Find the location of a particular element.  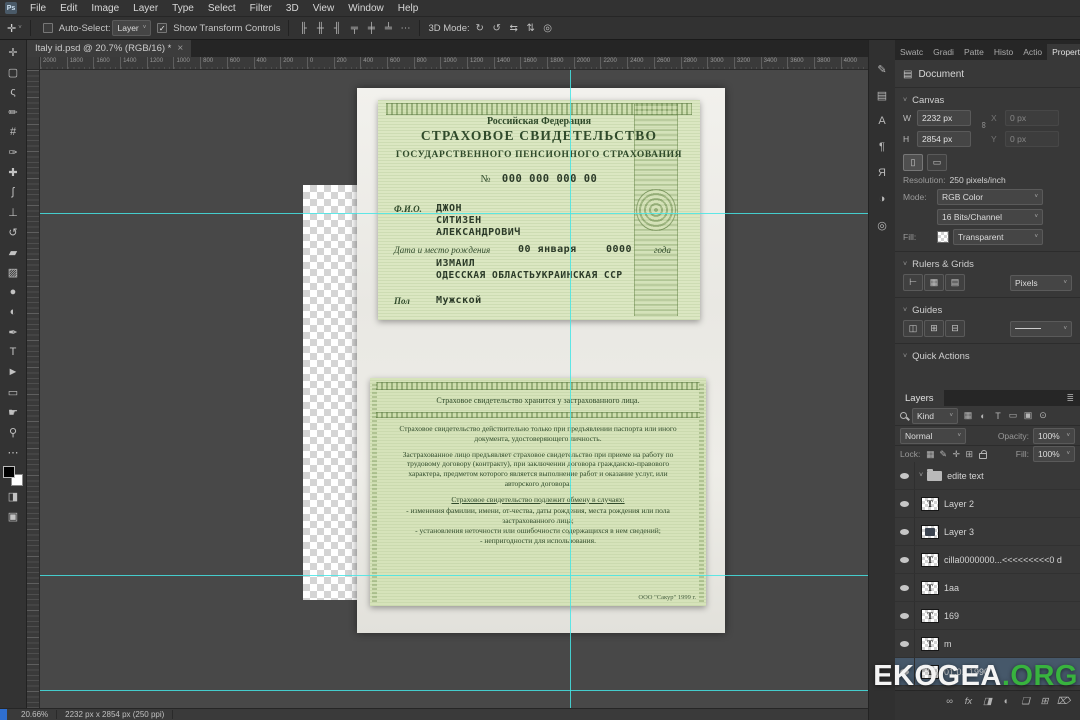

lock-guides-icon: ⊞ is located at coordinates (934, 328).